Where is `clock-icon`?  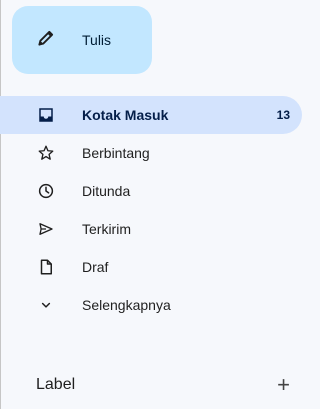 clock-icon is located at coordinates (46, 191).